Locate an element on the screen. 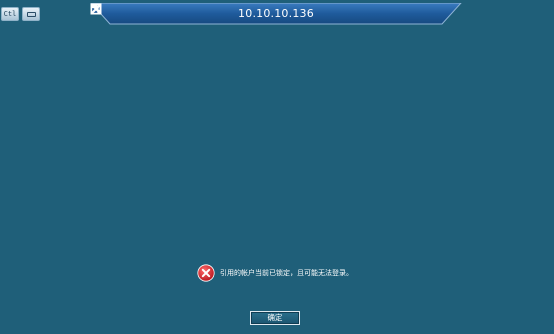 This screenshot has height=334, width=554. connection-title: 10.10.10.136 is located at coordinates (276, 13).